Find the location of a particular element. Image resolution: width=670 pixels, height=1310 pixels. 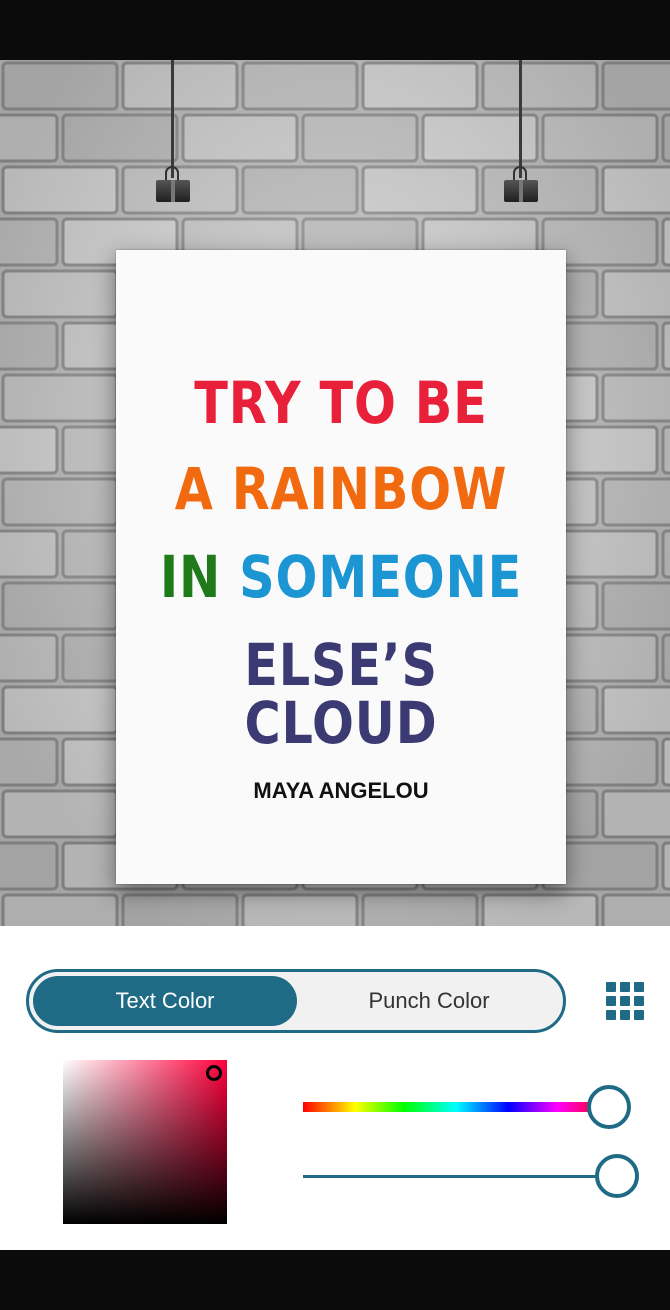

picker-black-gradient is located at coordinates (145, 1142).